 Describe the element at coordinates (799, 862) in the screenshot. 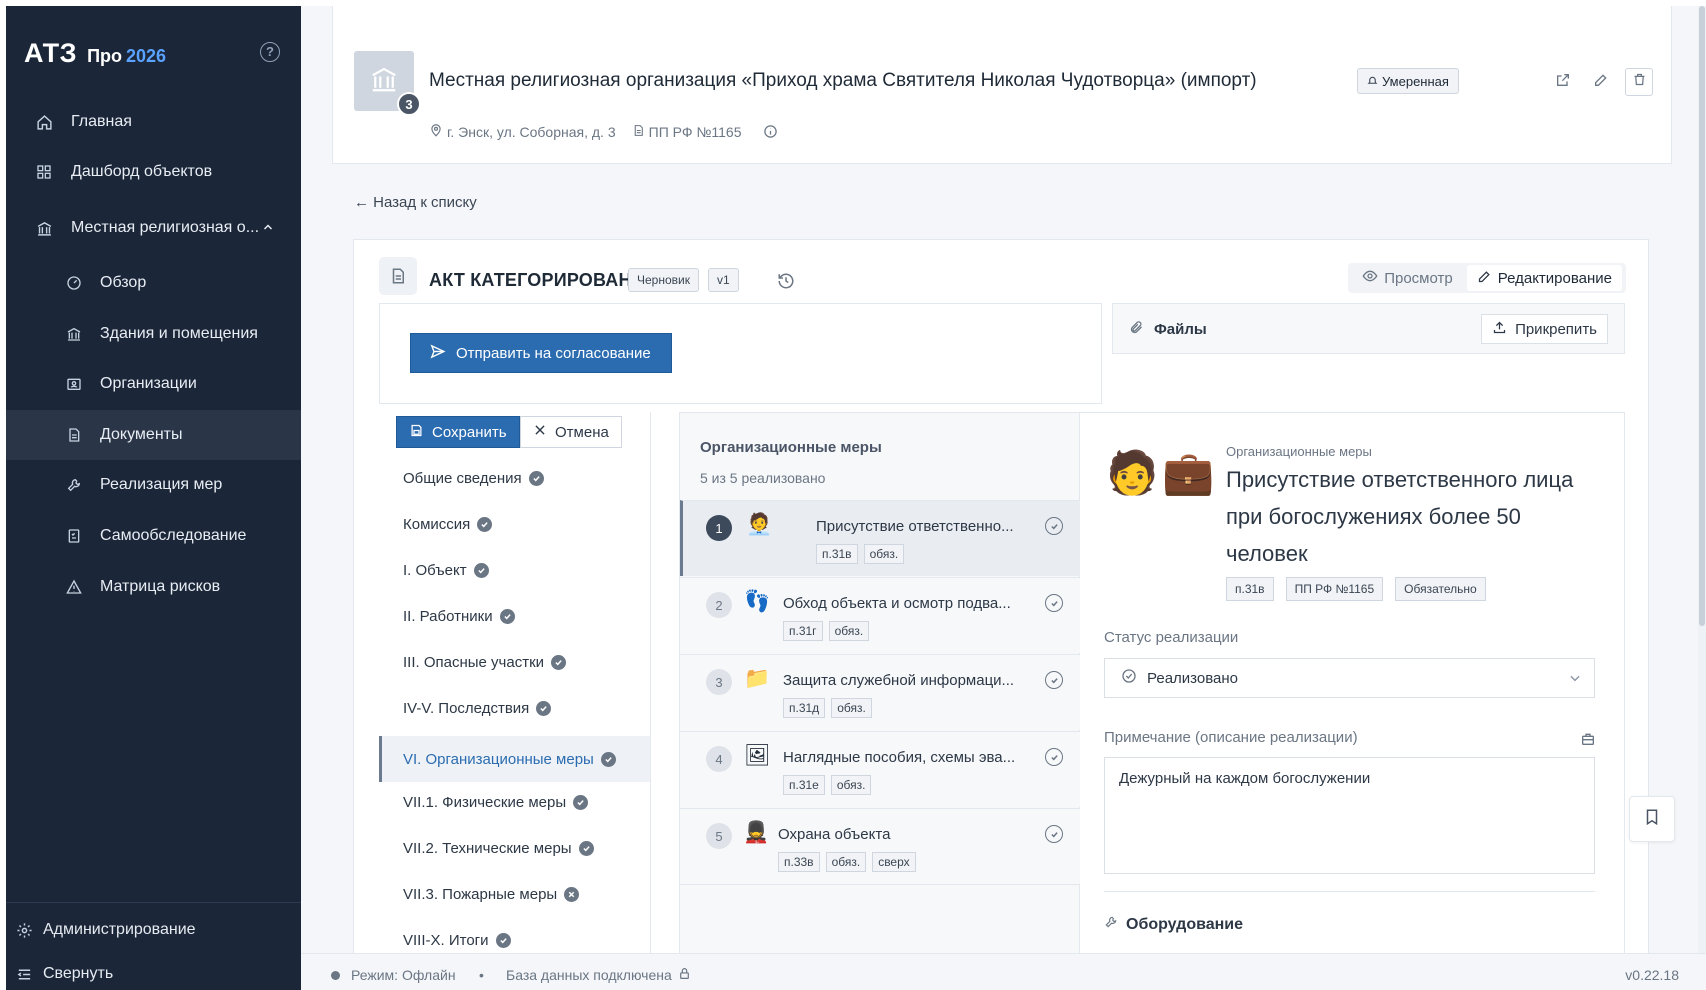

I see `measure-tag: п.33в` at that location.